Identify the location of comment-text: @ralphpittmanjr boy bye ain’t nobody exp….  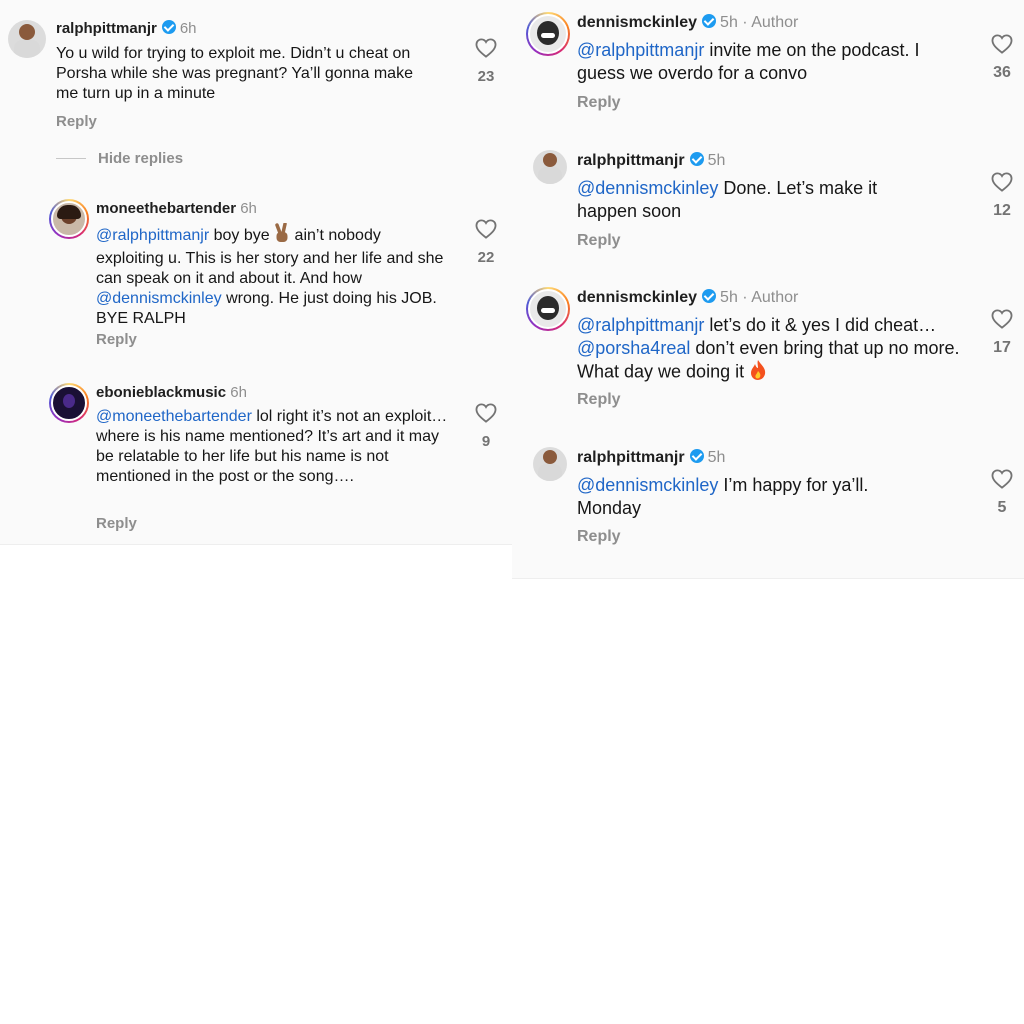
(273, 275).